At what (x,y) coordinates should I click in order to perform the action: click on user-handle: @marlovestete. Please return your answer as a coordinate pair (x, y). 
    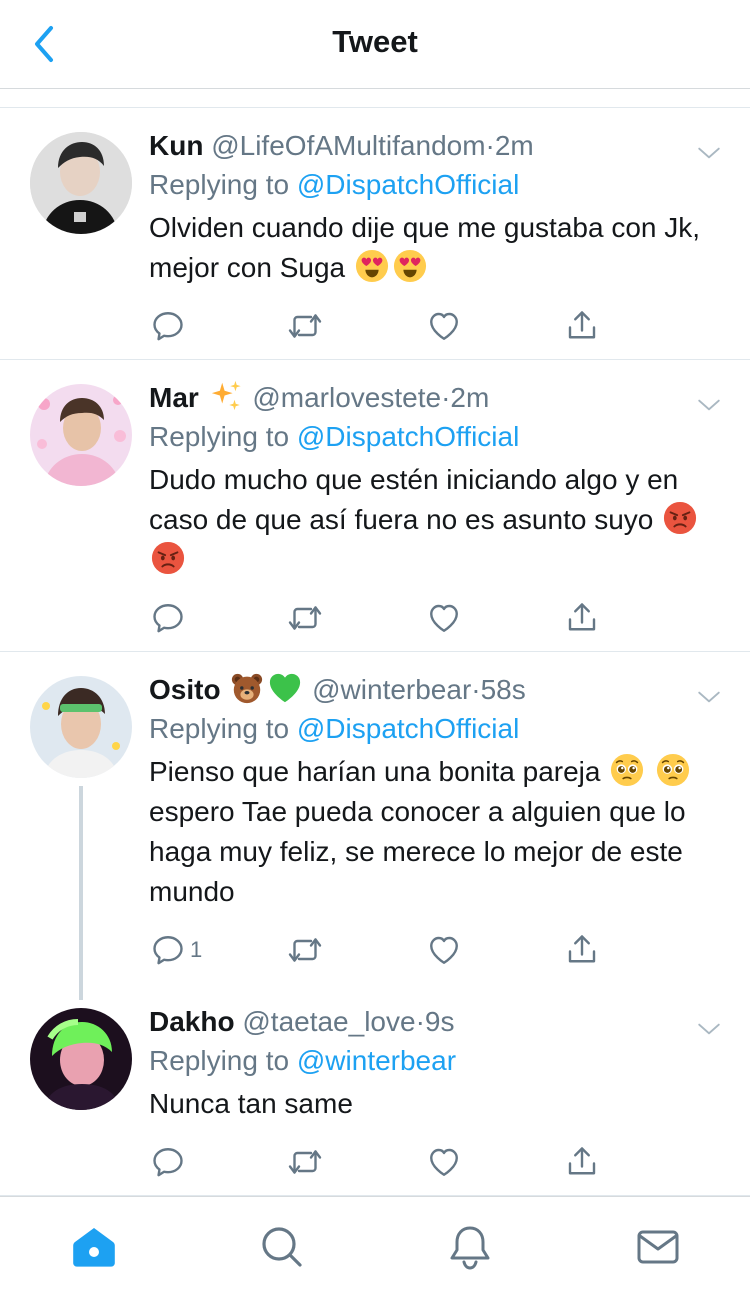
    Looking at the image, I should click on (346, 397).